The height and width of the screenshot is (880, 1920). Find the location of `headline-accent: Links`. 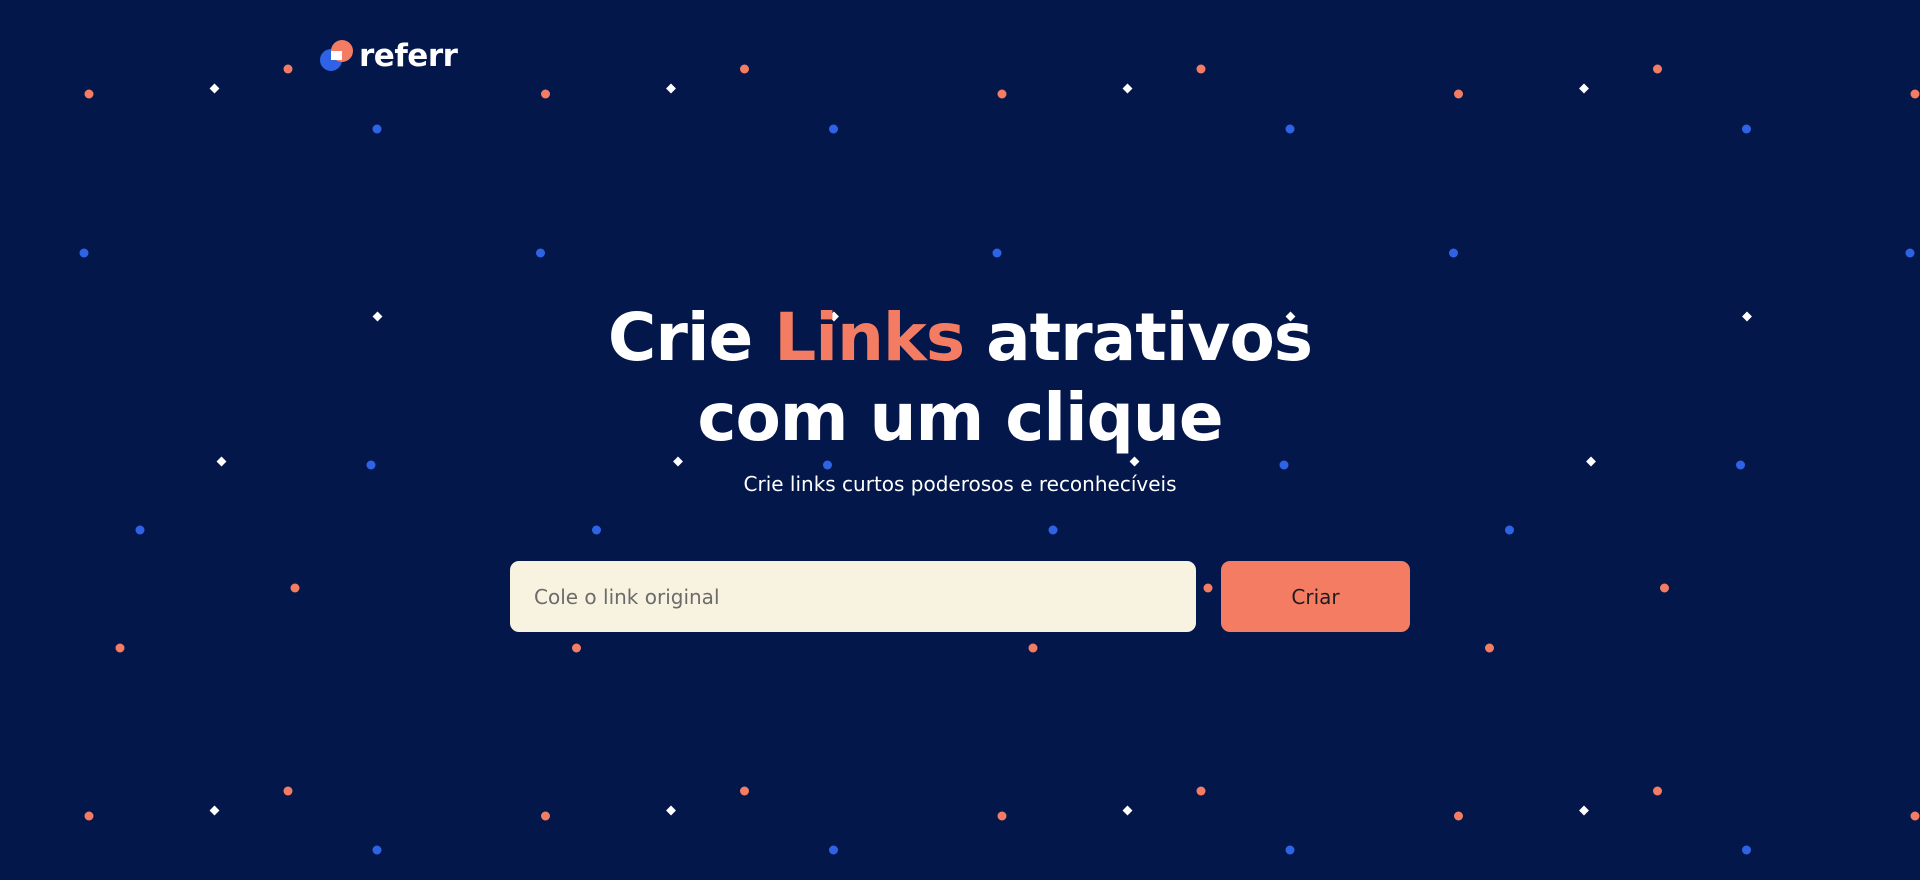

headline-accent: Links is located at coordinates (869, 337).